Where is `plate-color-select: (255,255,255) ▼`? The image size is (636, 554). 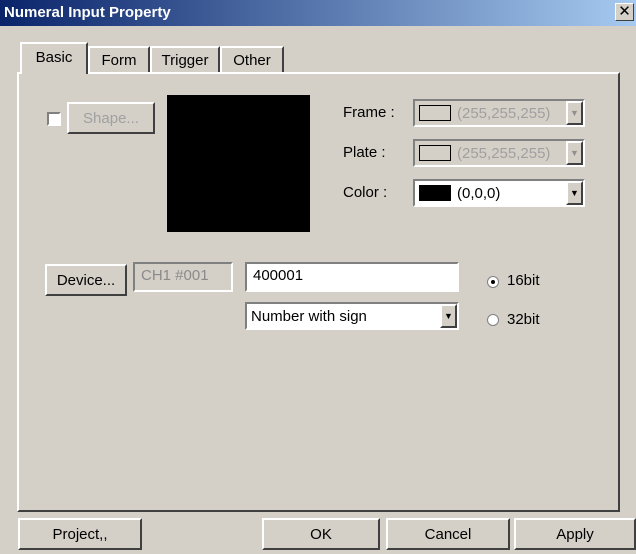
plate-color-select: (255,255,255) ▼ is located at coordinates (499, 153).